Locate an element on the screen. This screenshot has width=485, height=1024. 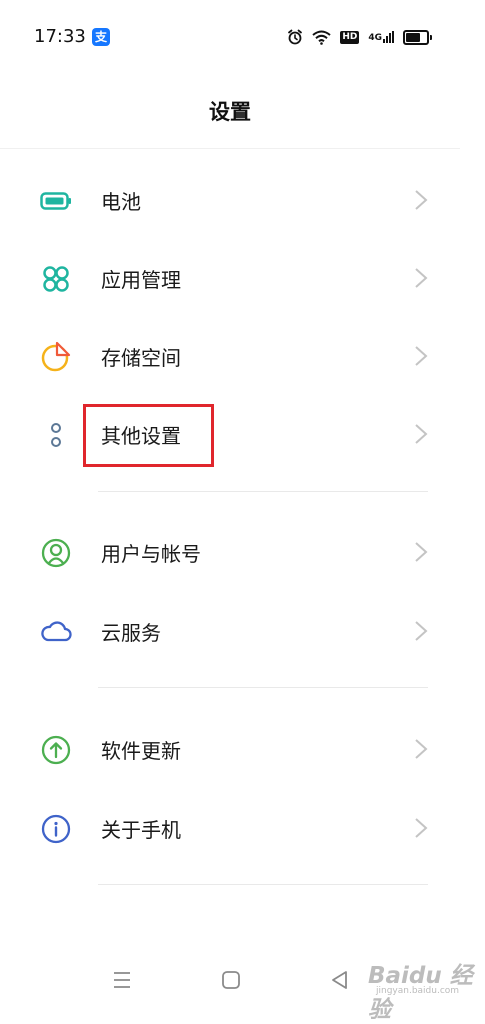
wifi-icon is located at coordinates (321, 37).